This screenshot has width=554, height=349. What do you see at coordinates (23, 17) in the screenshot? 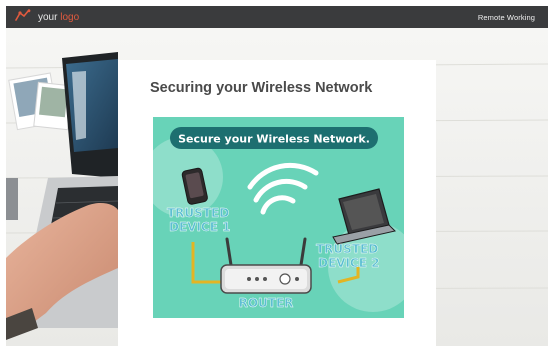
I see `sprout-logo-icon` at bounding box center [23, 17].